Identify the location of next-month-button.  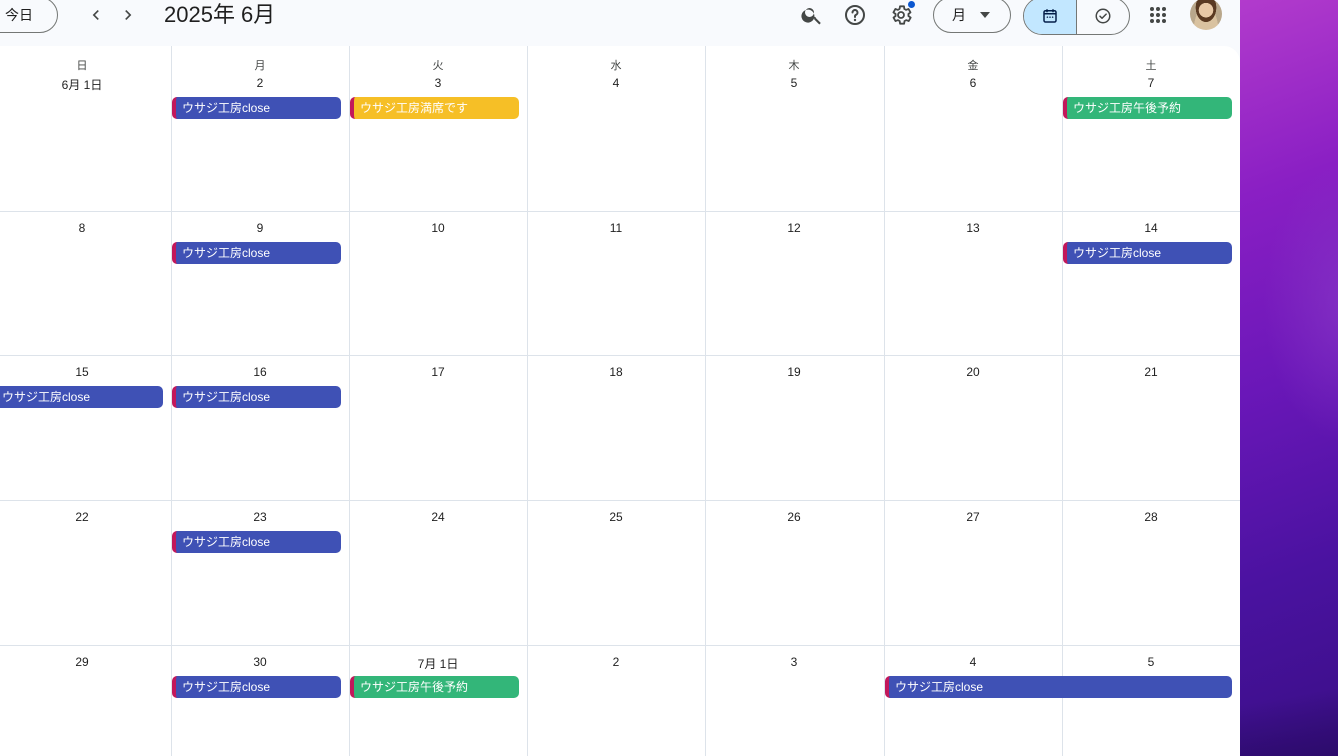
(128, 15).